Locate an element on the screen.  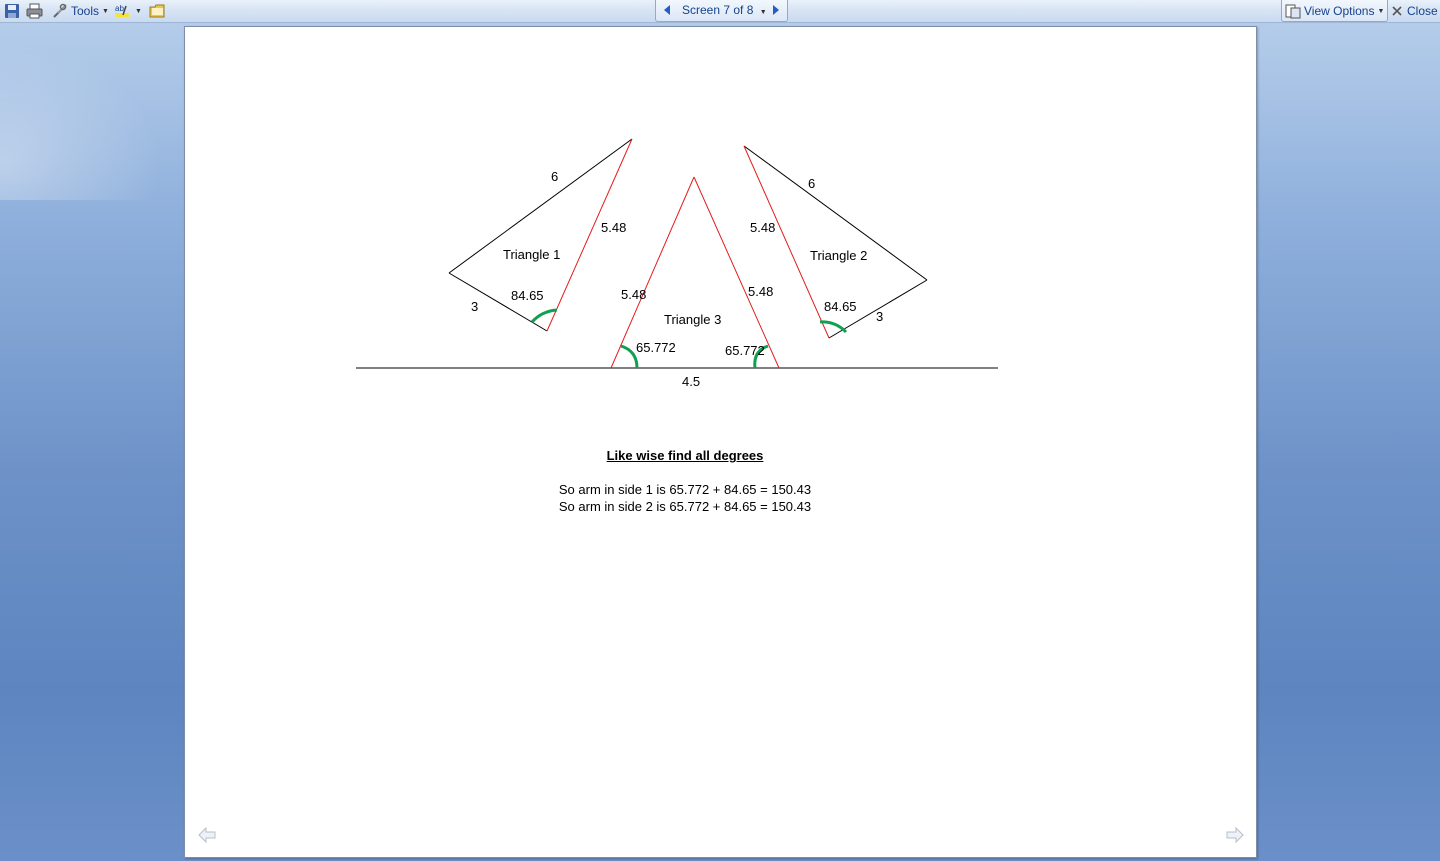
previous-screen-icon is located at coordinates (667, 10).